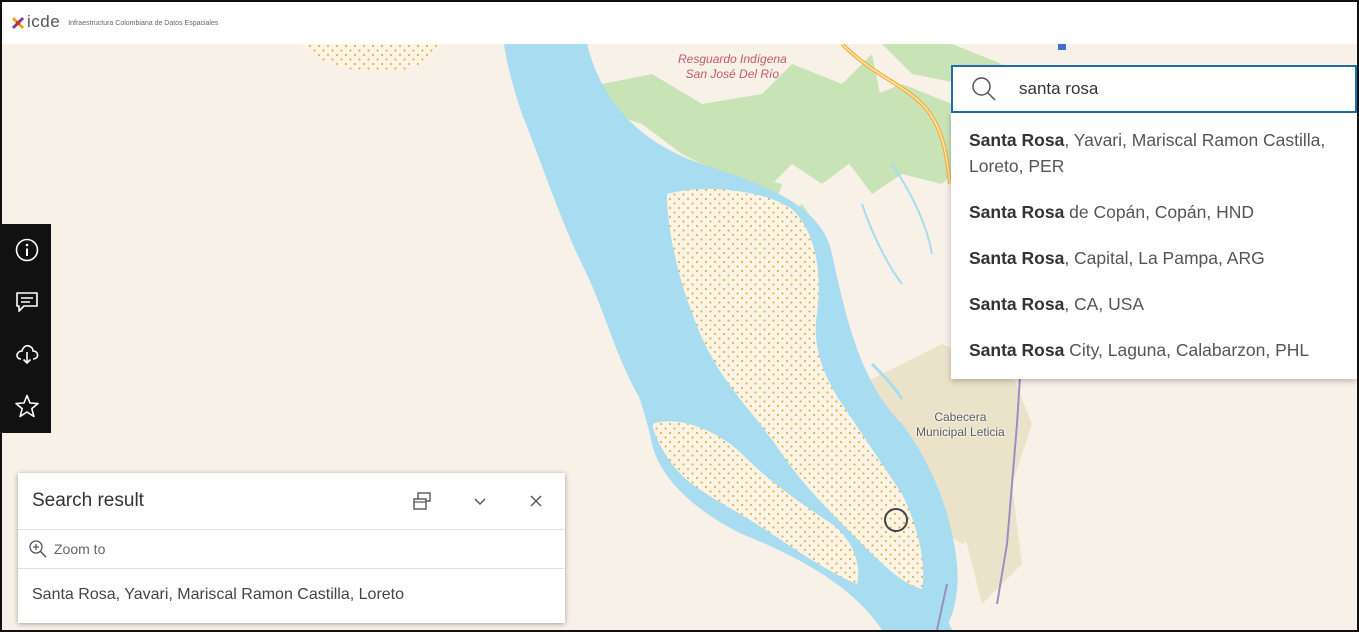  I want to click on collapse-button, so click(480, 501).